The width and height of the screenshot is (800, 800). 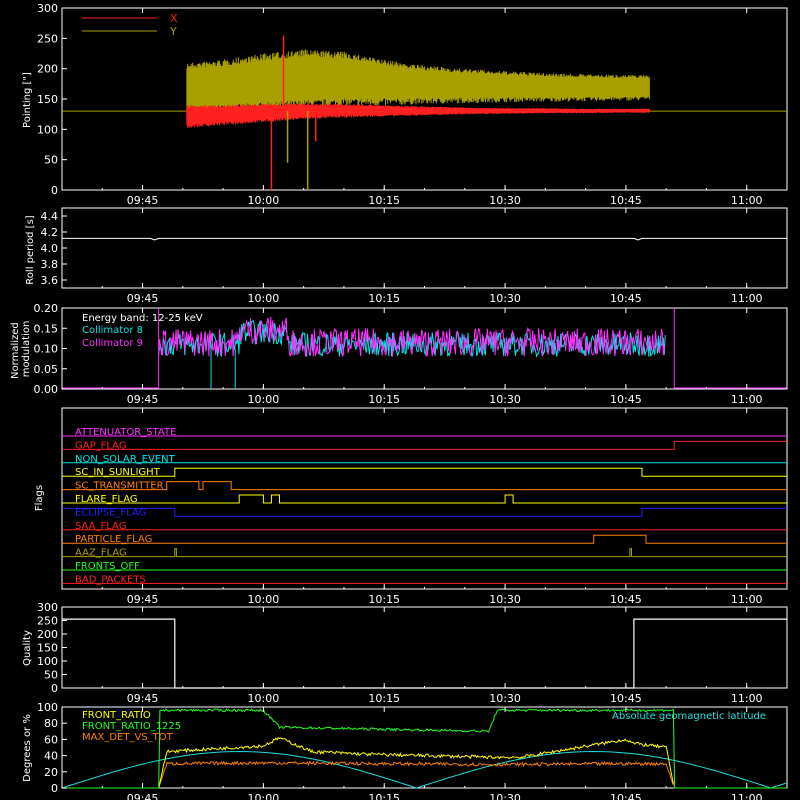 What do you see at coordinates (384, 399) in the screenshot?
I see `modulation-x-tick-label: 10:15` at bounding box center [384, 399].